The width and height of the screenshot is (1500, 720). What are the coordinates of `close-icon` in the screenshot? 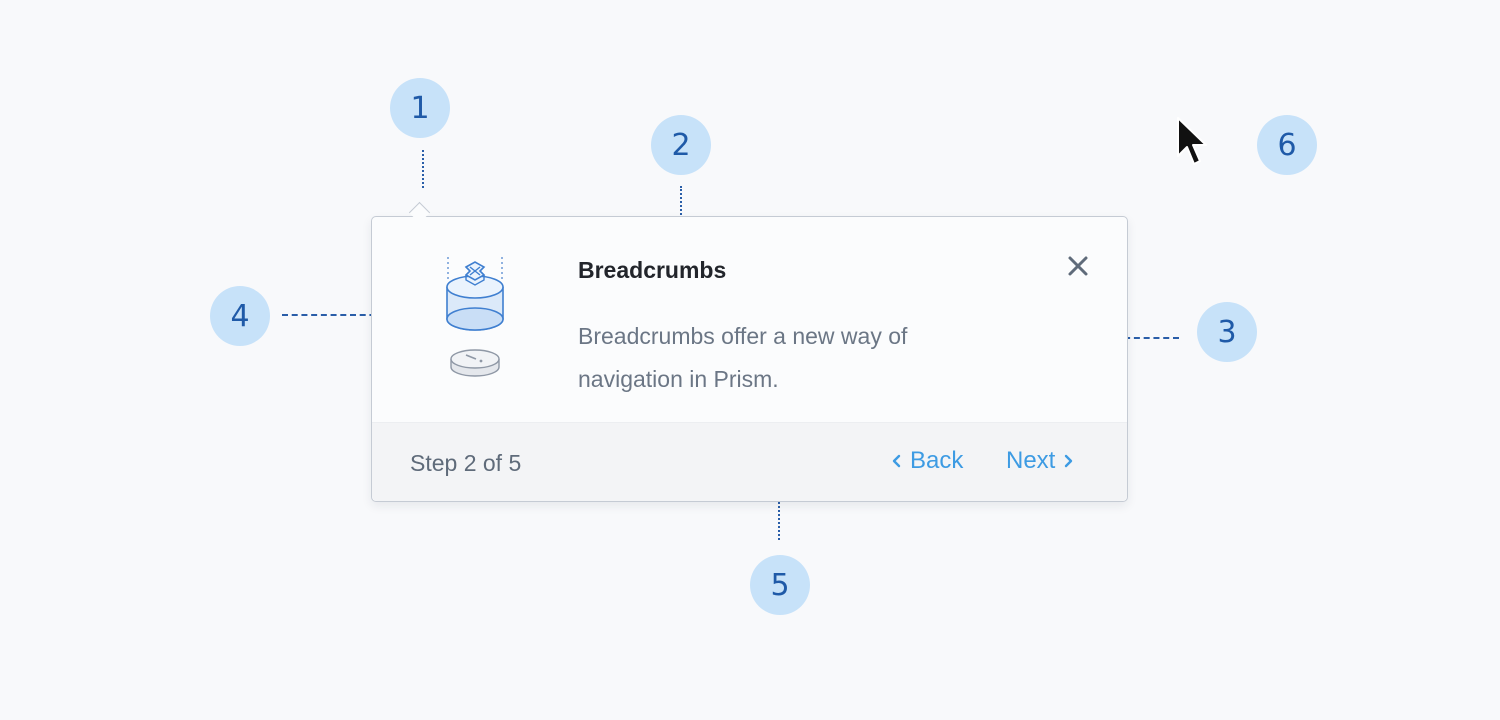 It's located at (1078, 266).